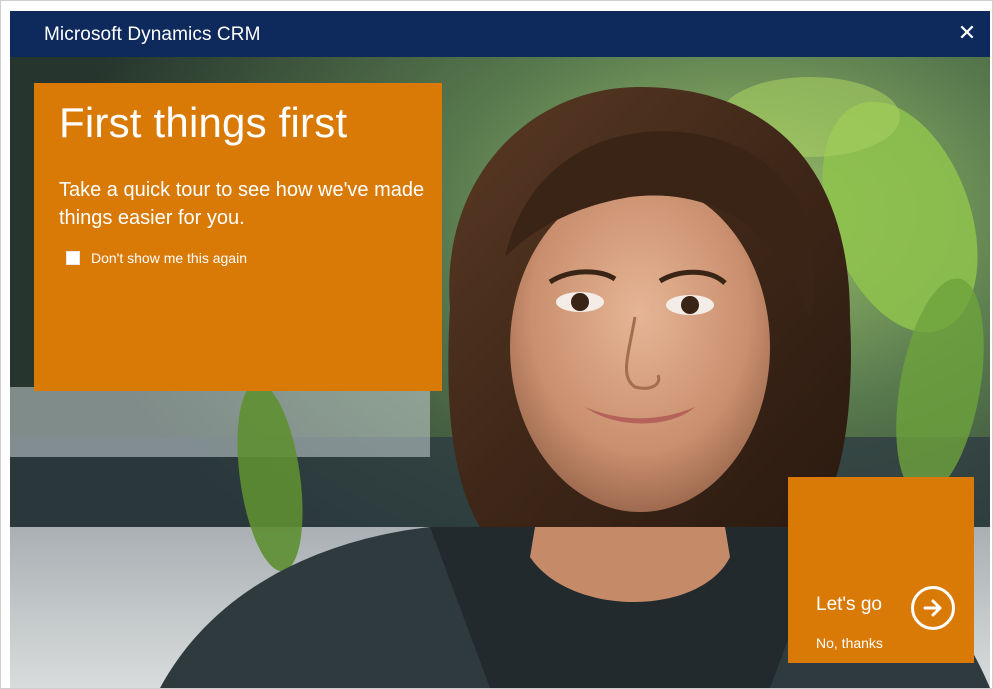 The image size is (993, 689). I want to click on dont-show-again-label: Don't show me this again, so click(169, 258).